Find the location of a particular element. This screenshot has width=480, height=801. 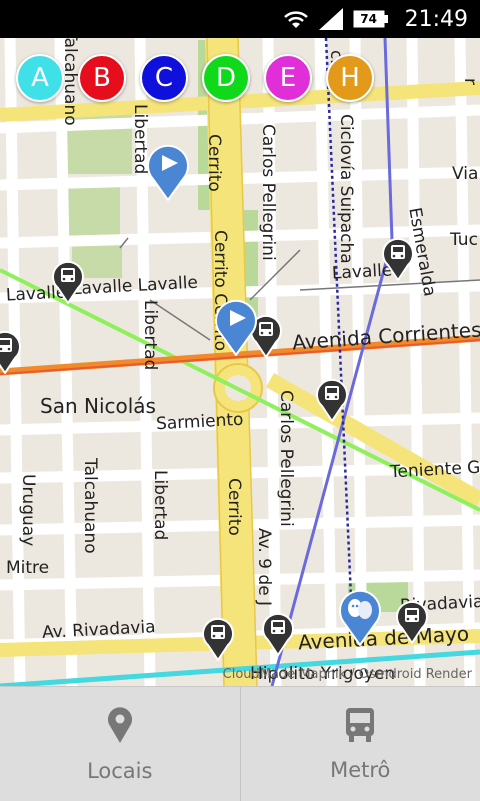

line-e-button: E is located at coordinates (288, 78).